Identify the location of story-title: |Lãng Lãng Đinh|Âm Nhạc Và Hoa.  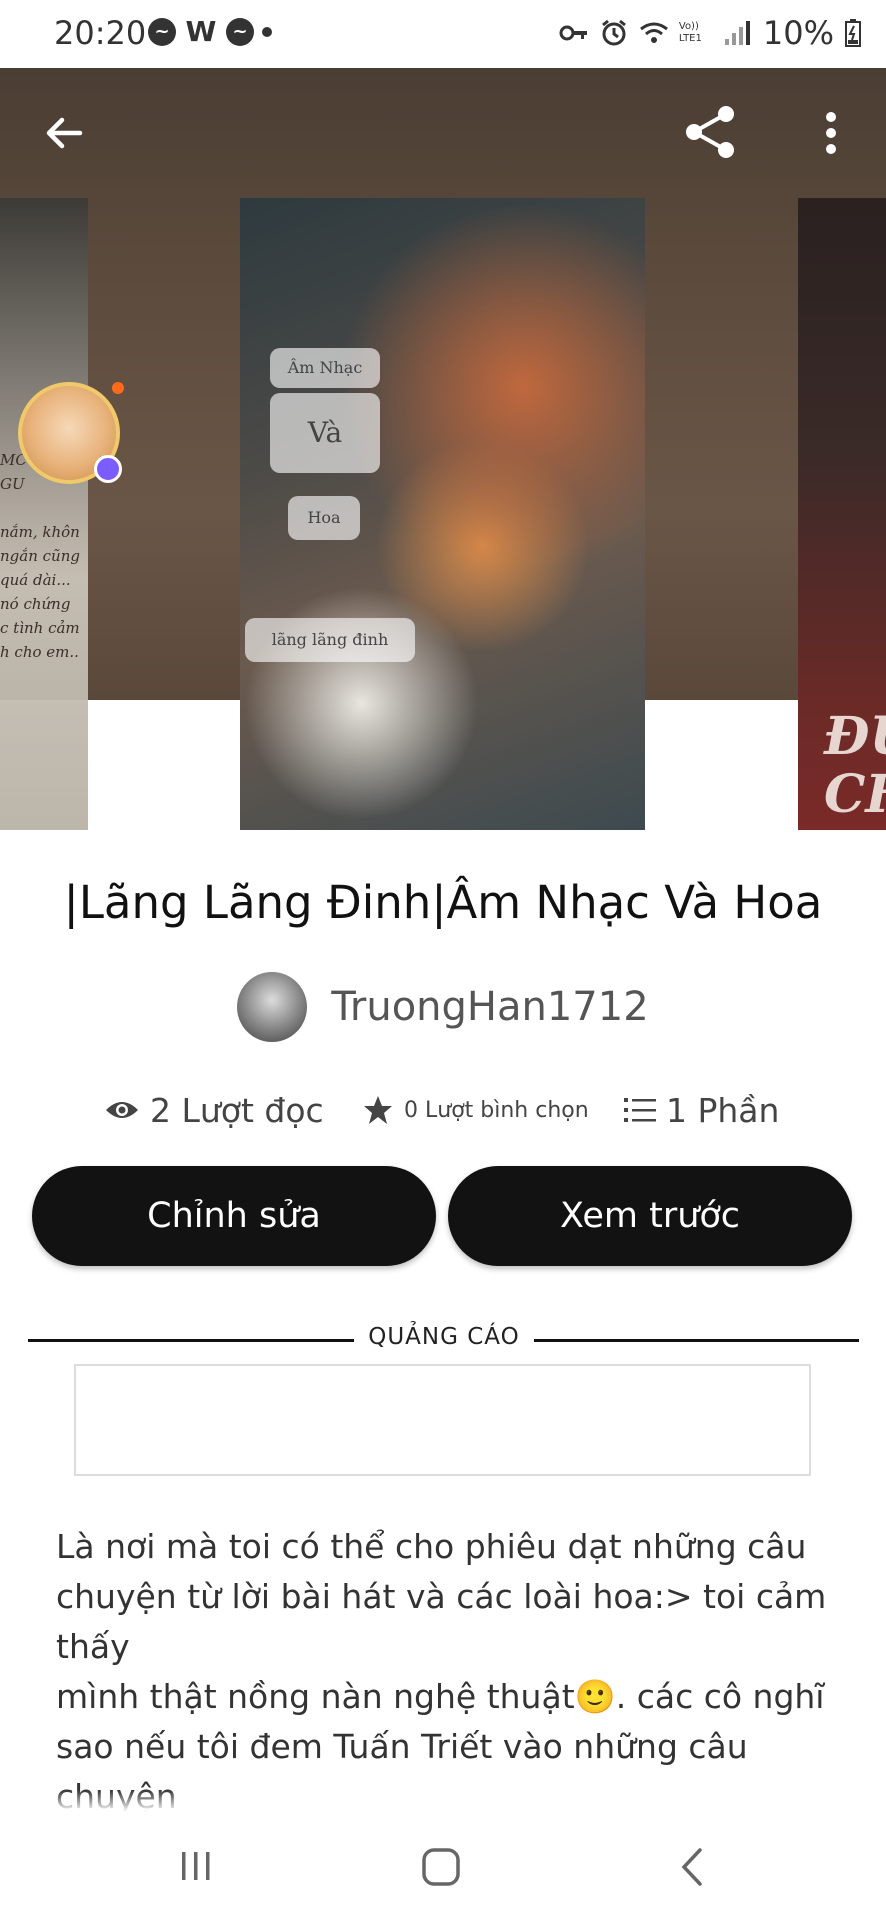
(443, 902).